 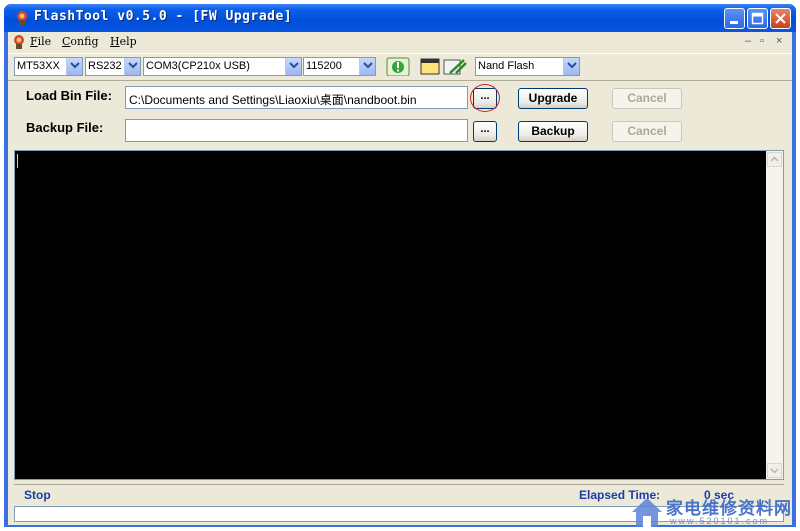 What do you see at coordinates (37, 495) in the screenshot?
I see `status-state: Stop` at bounding box center [37, 495].